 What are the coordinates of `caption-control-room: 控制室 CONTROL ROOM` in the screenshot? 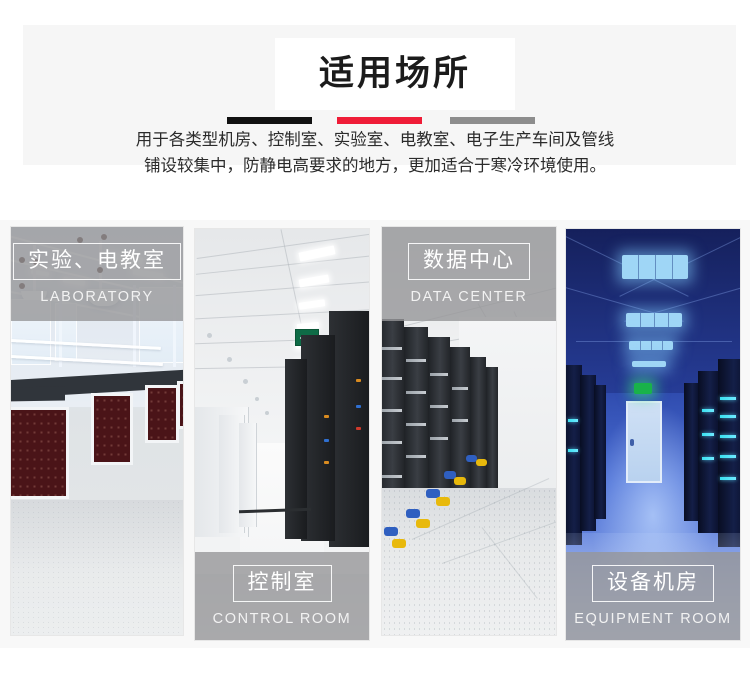 It's located at (282, 596).